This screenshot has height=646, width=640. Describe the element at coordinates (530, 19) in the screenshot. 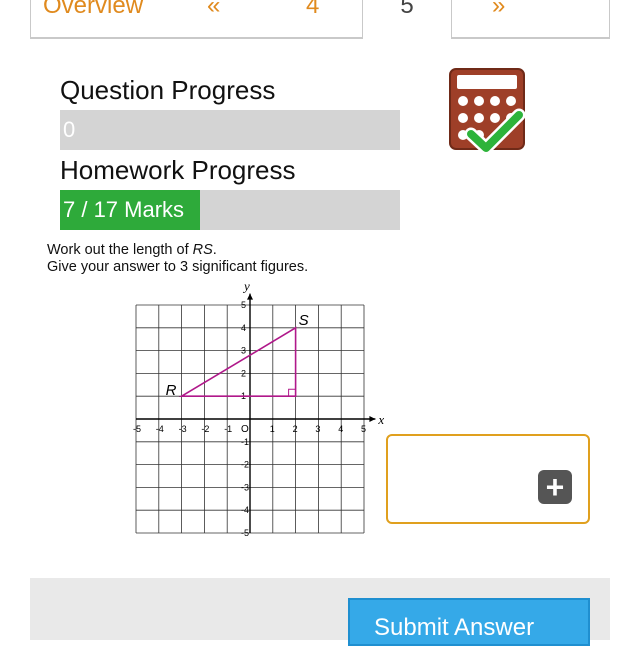

I see `tab-next: »` at that location.